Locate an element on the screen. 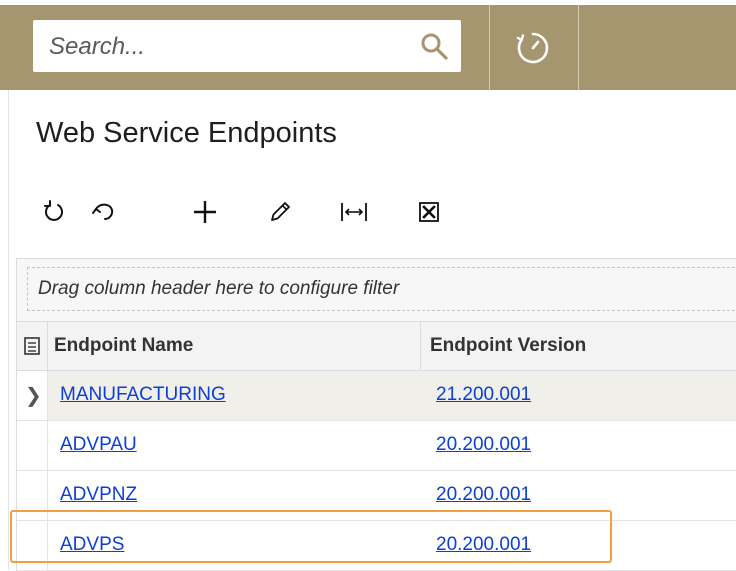  endpoint-name-link: ADVPNZ is located at coordinates (98, 495).